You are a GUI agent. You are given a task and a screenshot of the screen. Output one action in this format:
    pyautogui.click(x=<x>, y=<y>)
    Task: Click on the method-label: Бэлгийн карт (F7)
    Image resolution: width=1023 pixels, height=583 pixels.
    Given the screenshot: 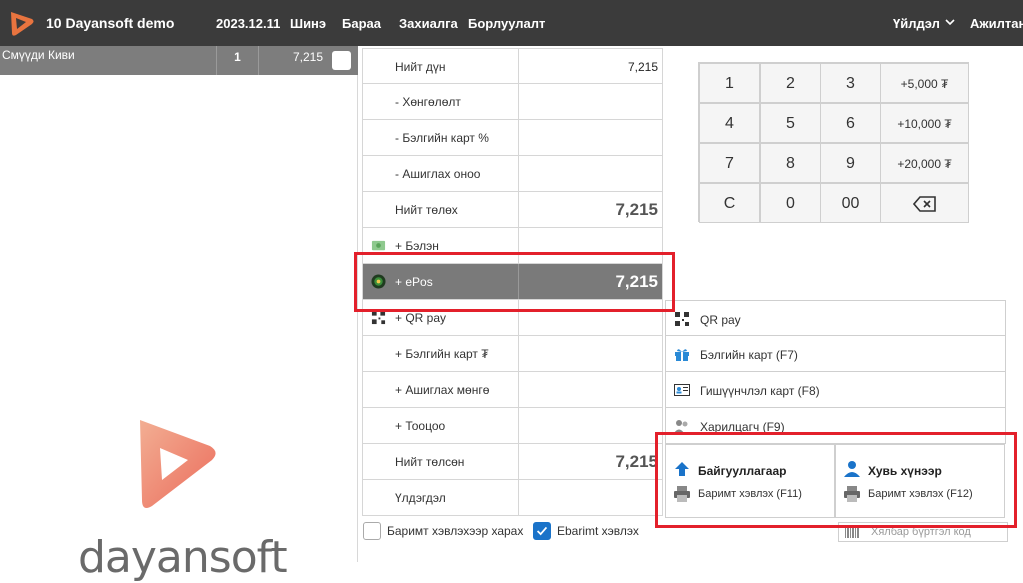 What is the action you would take?
    pyautogui.click(x=749, y=355)
    